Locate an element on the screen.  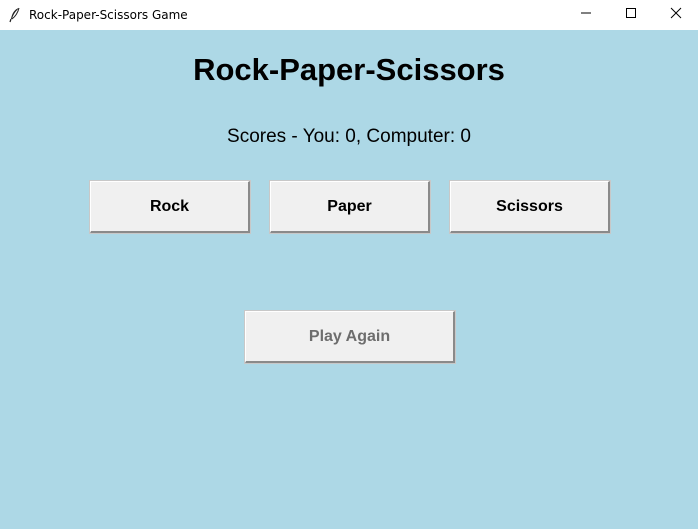
paper-button: Paper is located at coordinates (350, 207).